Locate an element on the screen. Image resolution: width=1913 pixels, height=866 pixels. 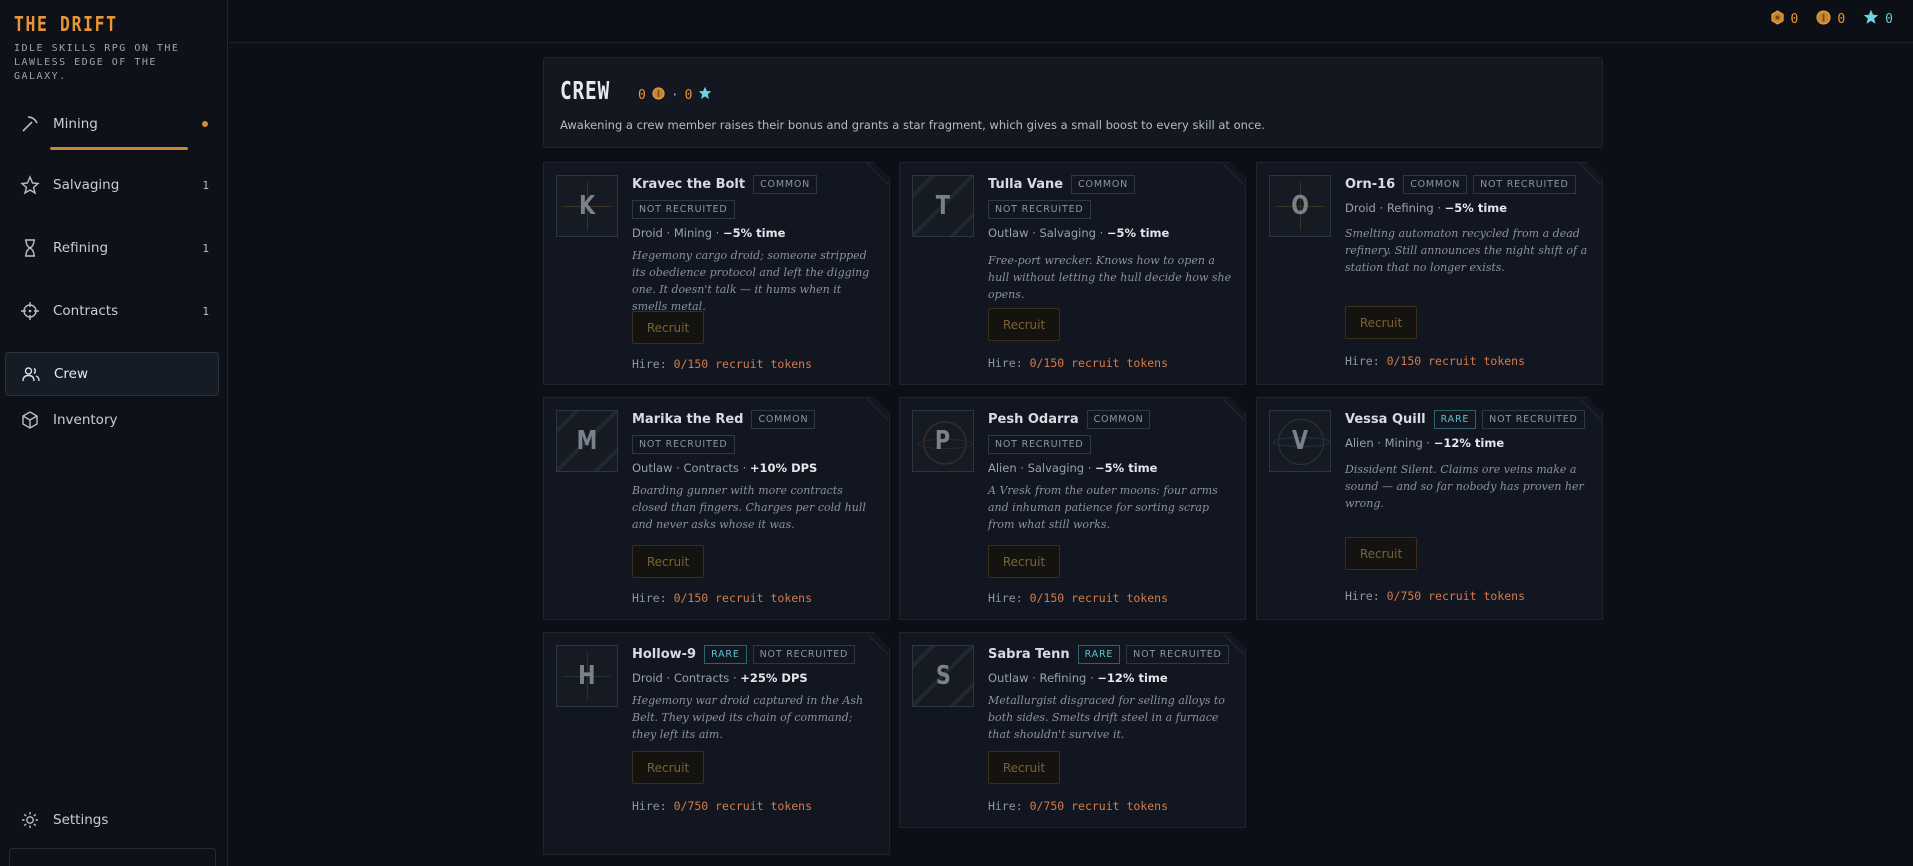
crew-meta: Droid · Mining · −5% time is located at coordinates (755, 233).